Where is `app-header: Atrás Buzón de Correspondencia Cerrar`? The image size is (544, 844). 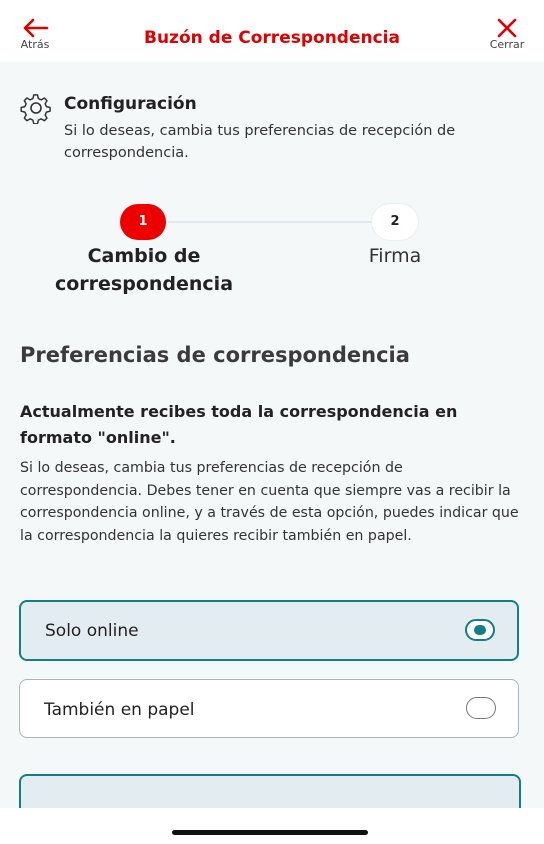
app-header: Atrás Buzón de Correspondencia Cerrar is located at coordinates (272, 31).